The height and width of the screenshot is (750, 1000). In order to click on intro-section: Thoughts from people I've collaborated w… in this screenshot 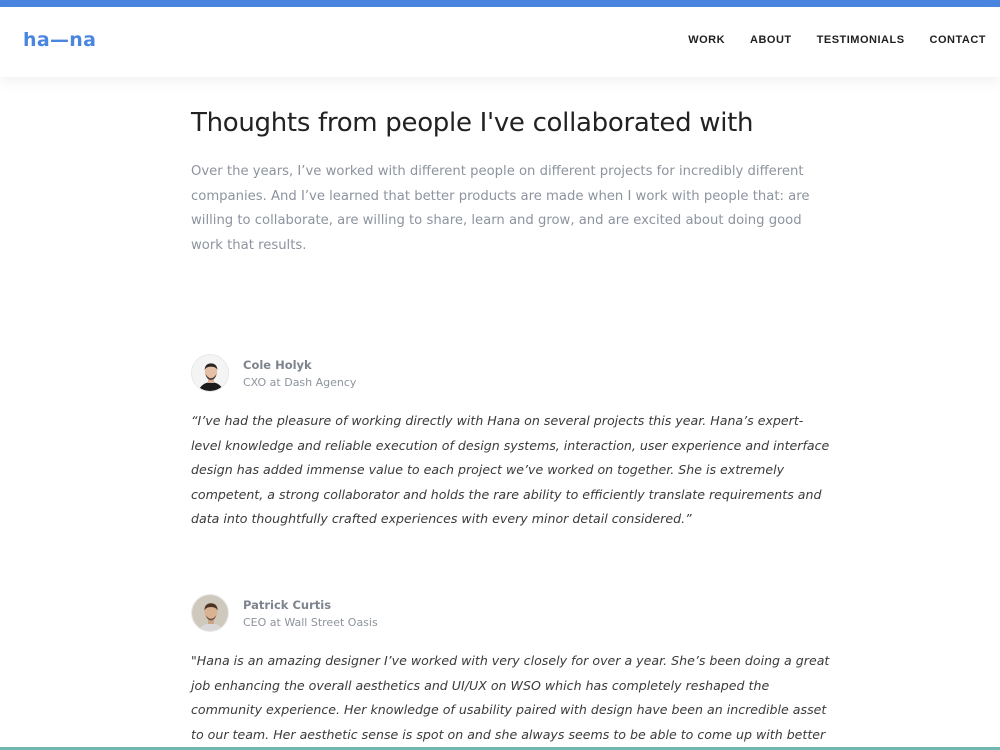, I will do `click(511, 183)`.